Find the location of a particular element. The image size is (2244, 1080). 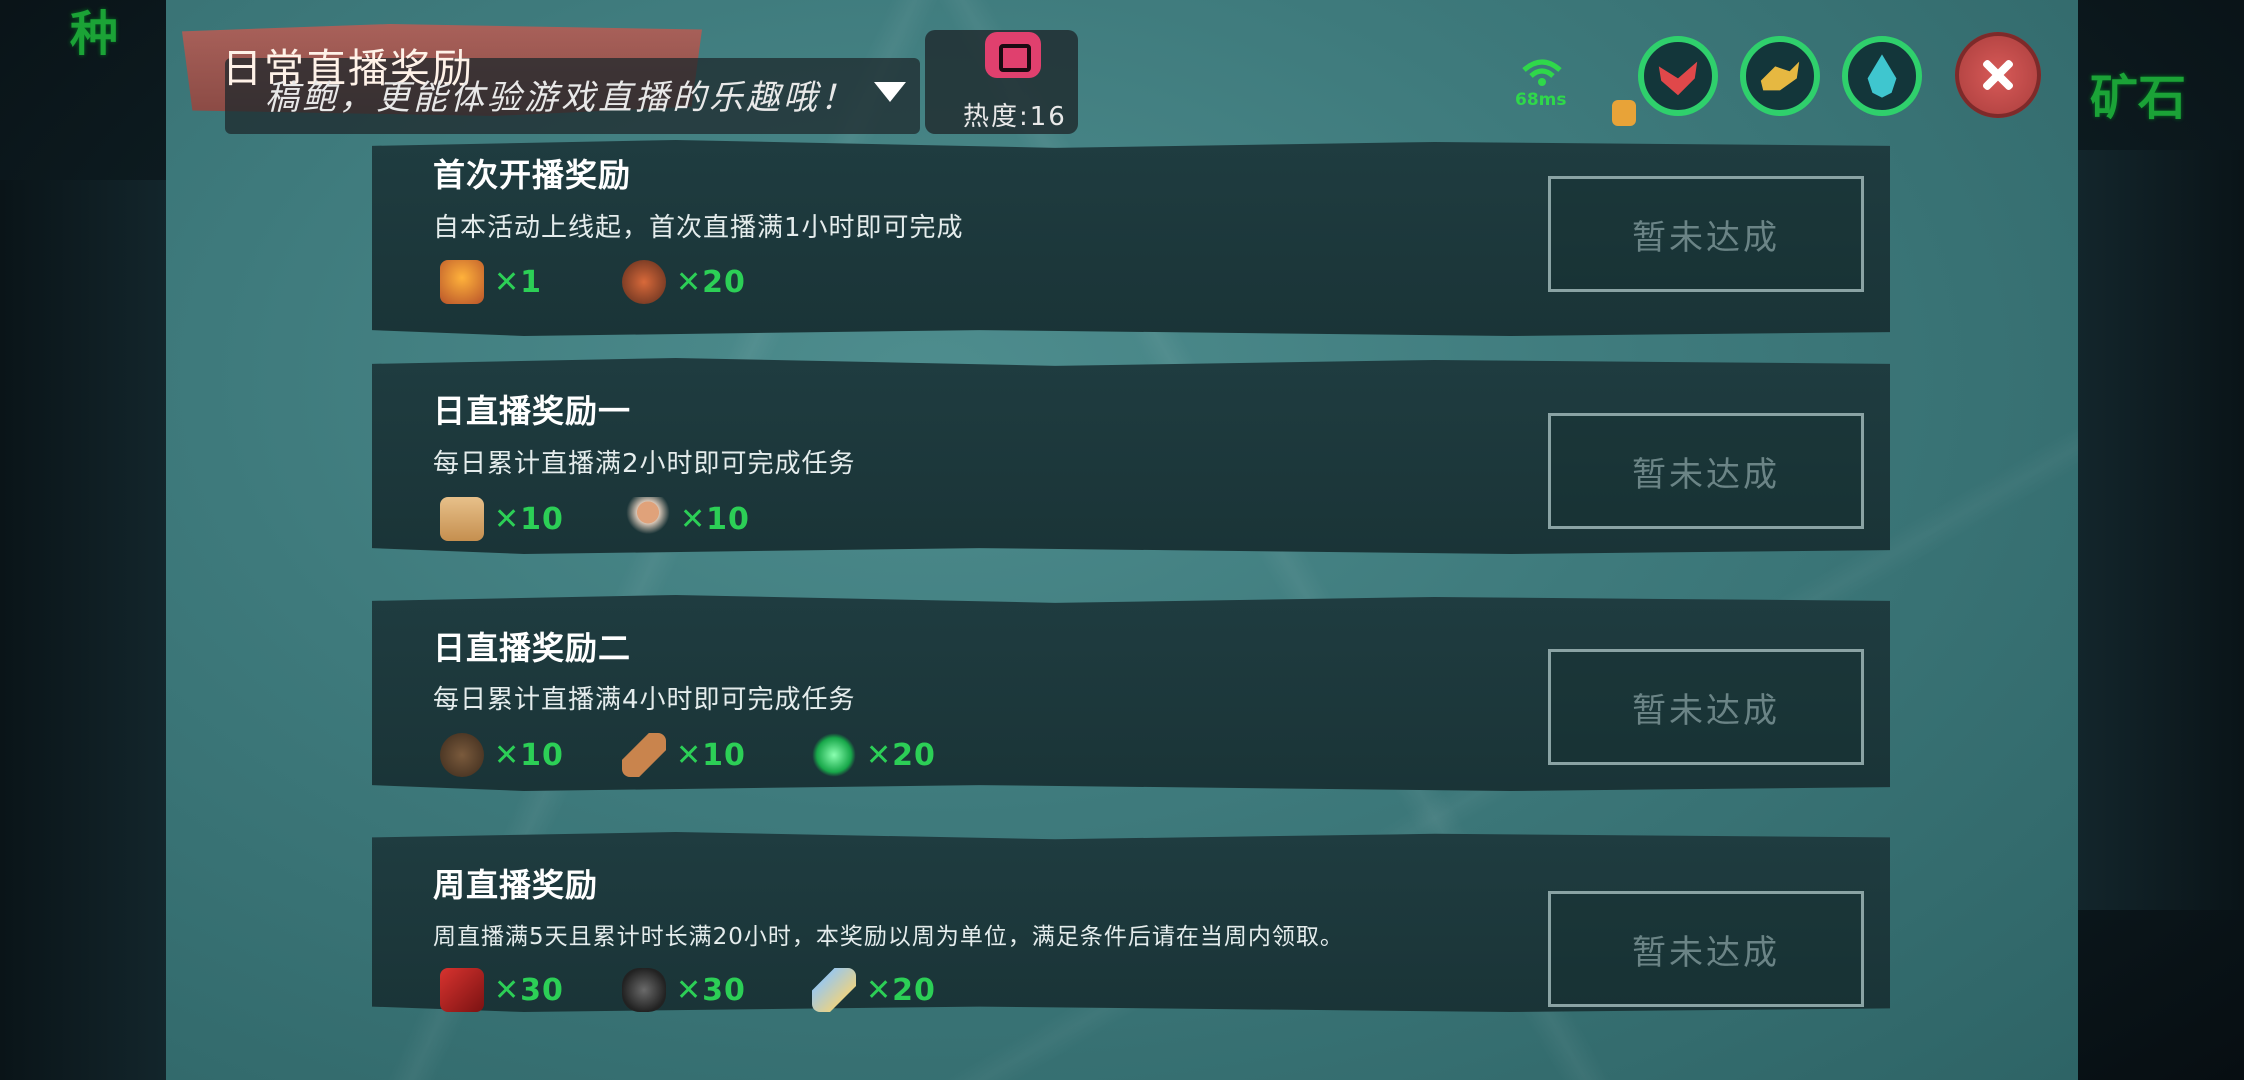

bread-icon is located at coordinates (644, 755).